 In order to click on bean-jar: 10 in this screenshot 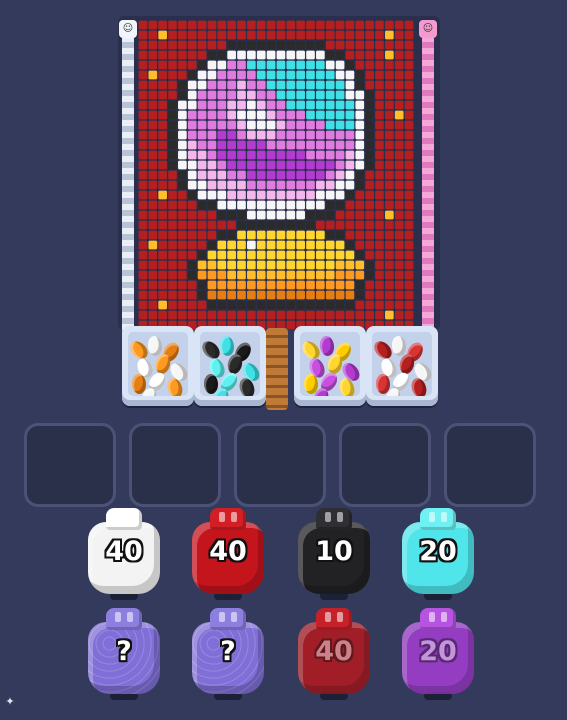, I will do `click(334, 554)`.